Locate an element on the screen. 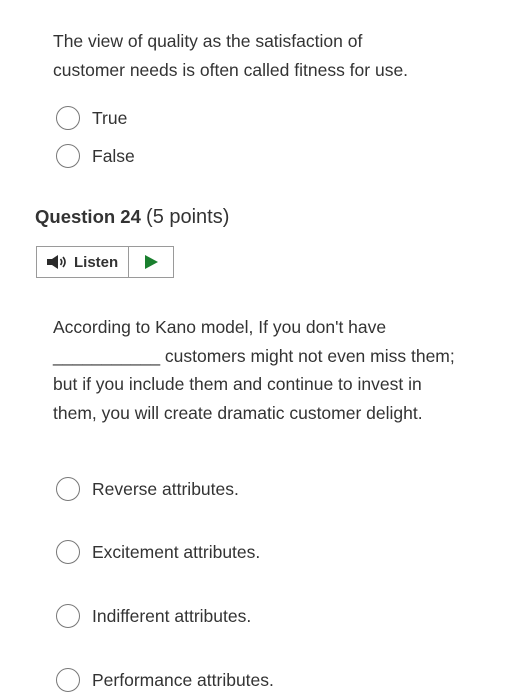 This screenshot has width=509, height=700. option-label: Performance attributes. is located at coordinates (183, 679).